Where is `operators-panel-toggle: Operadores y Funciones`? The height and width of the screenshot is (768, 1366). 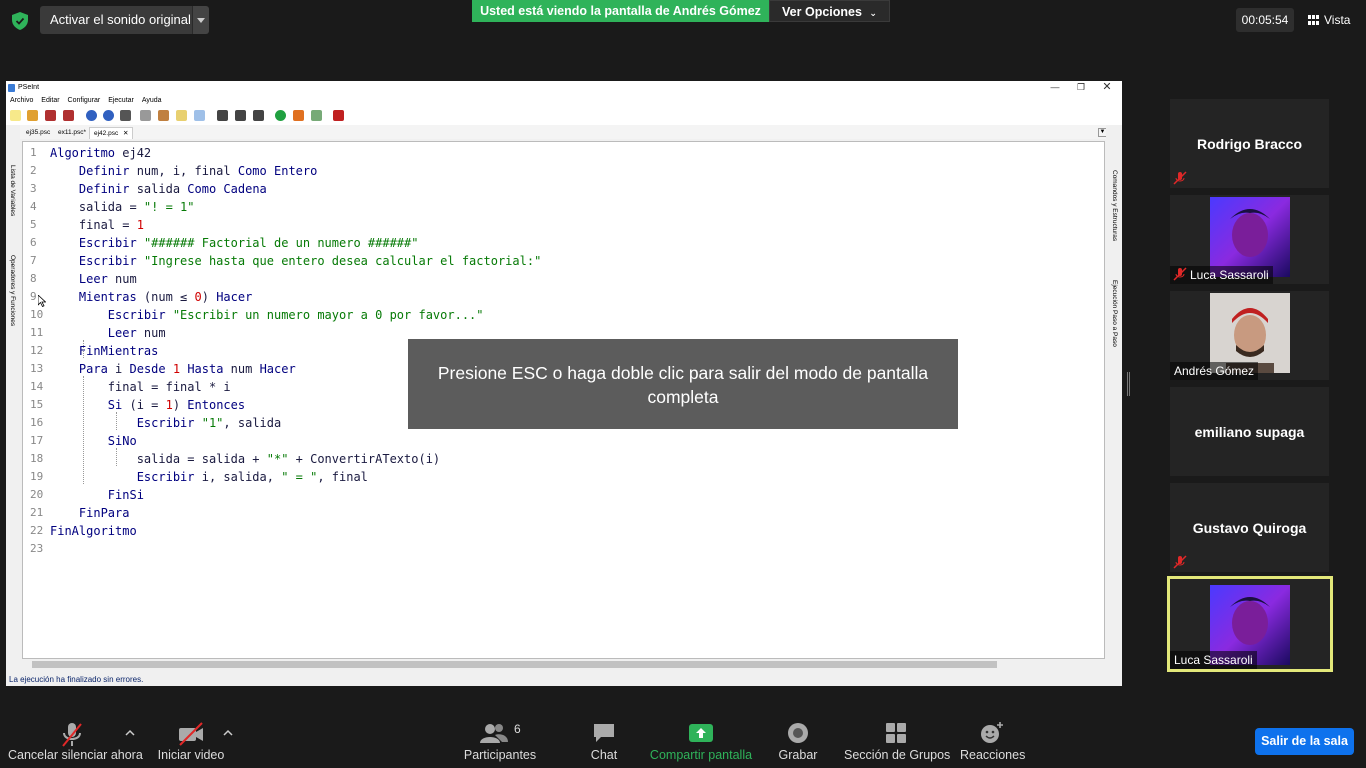 operators-panel-toggle: Operadores y Funciones is located at coordinates (12, 290).